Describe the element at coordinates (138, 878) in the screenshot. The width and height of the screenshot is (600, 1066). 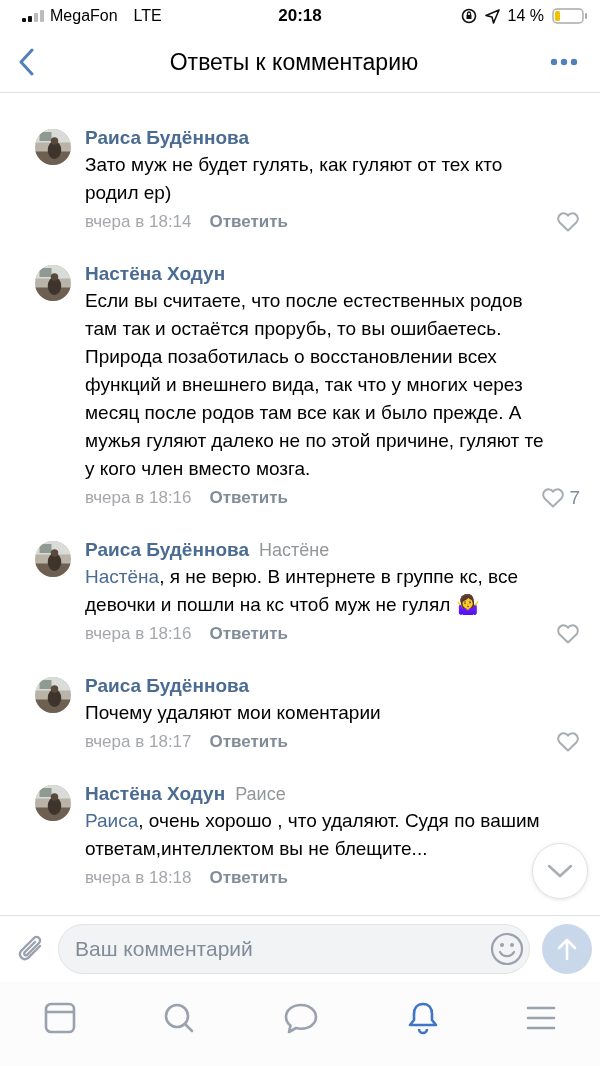
I see `comment-time: вчера в 18:18` at that location.